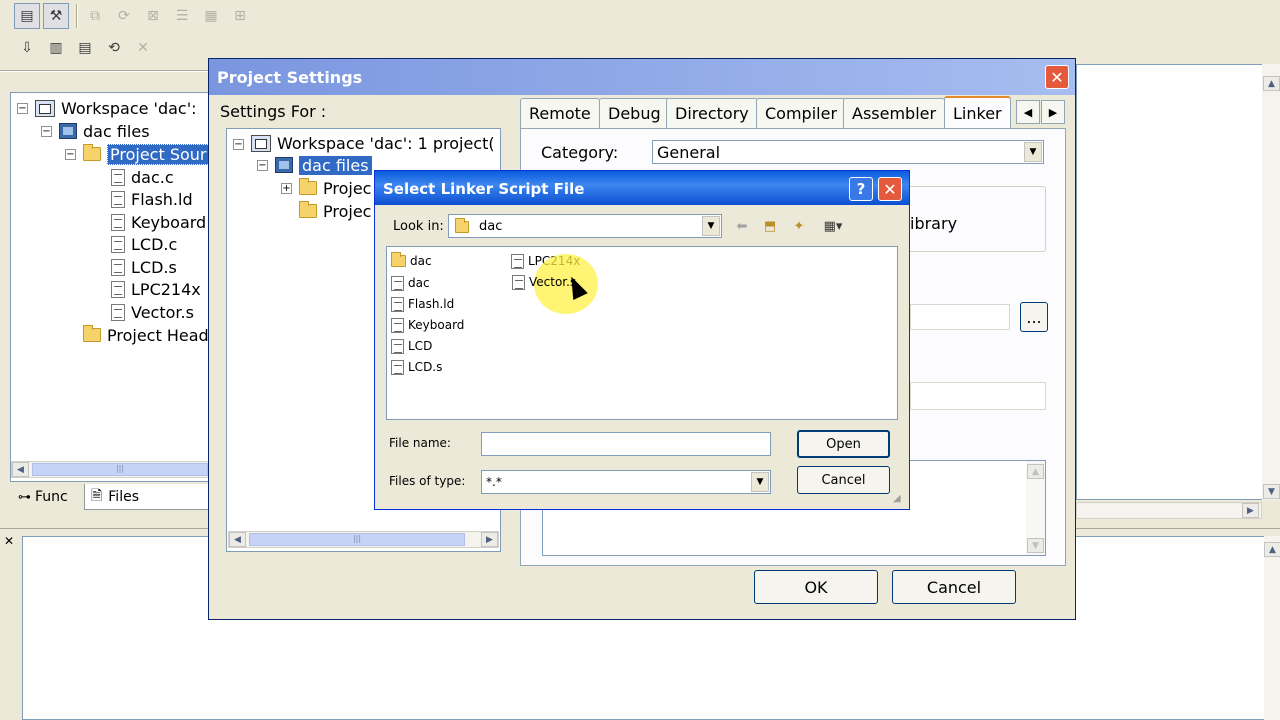 This screenshot has width=1280, height=720. I want to click on tree-item-file: dac.c, so click(142, 177).